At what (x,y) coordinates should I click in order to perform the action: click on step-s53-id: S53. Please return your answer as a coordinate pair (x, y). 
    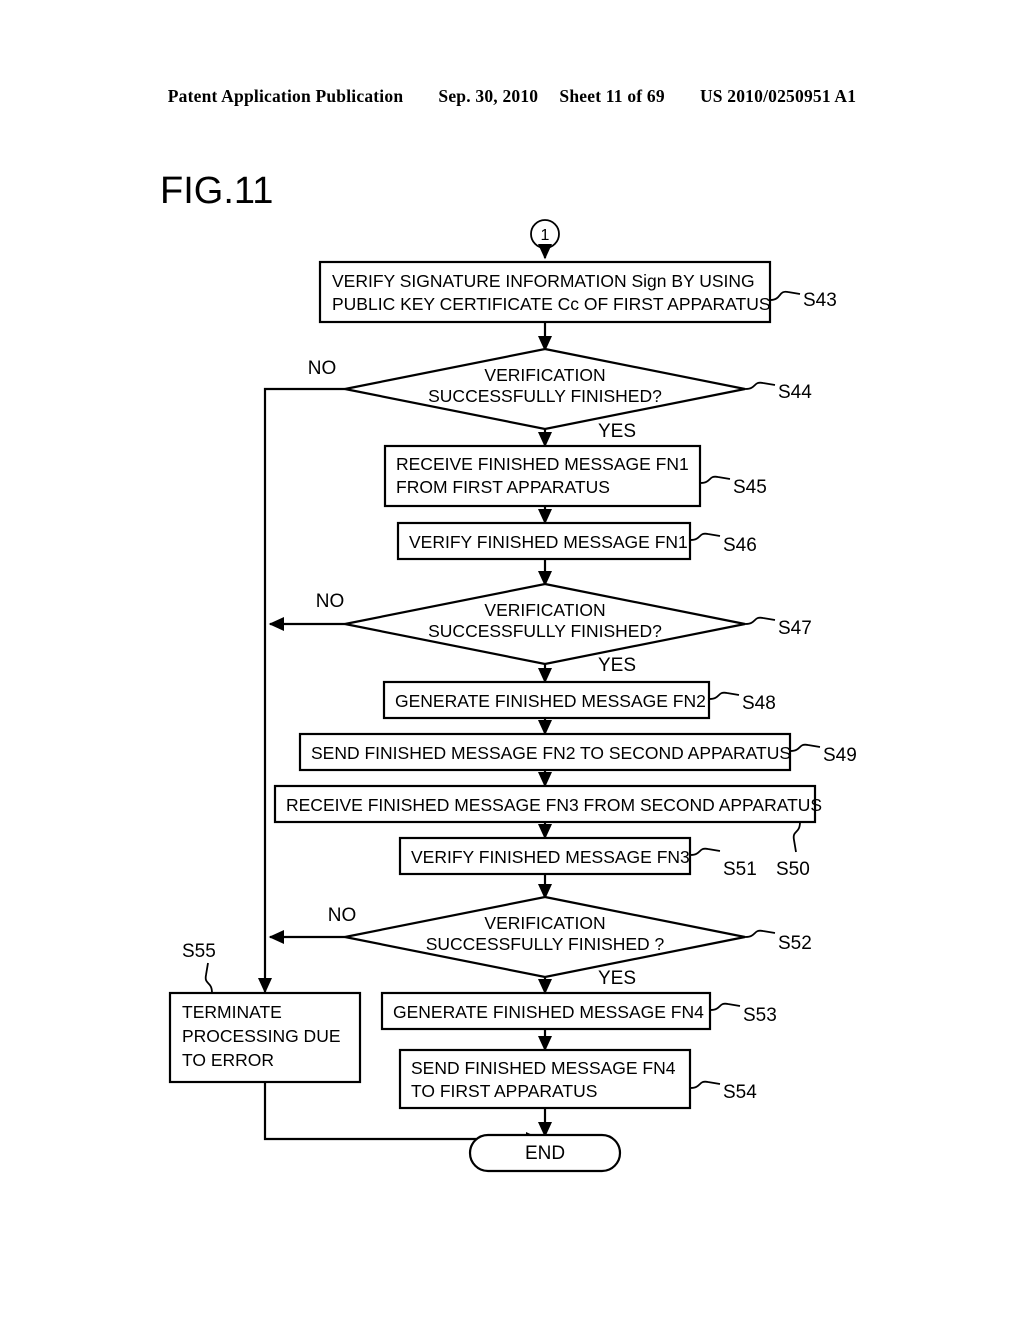
    Looking at the image, I should click on (760, 1015).